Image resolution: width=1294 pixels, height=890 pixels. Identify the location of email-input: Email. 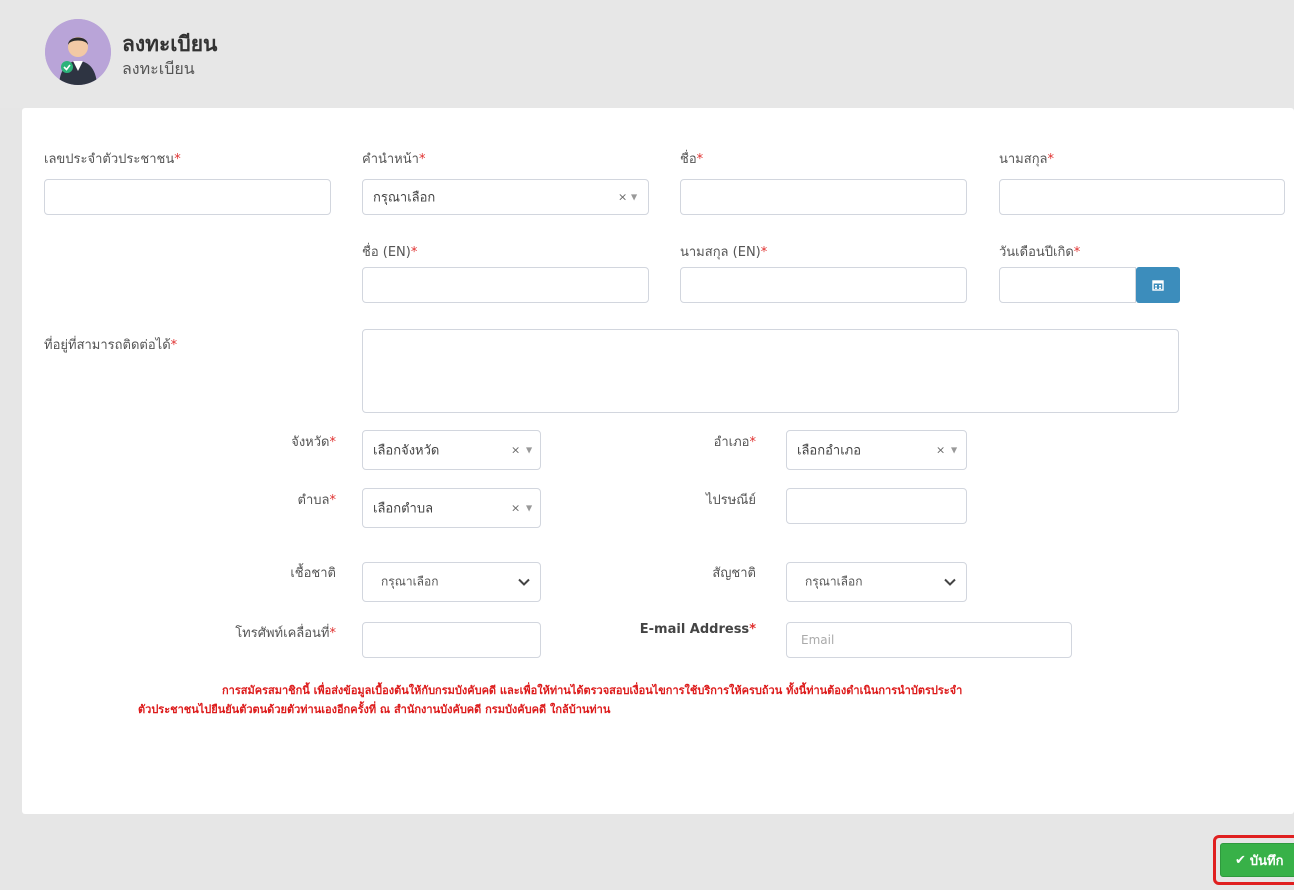
(929, 640).